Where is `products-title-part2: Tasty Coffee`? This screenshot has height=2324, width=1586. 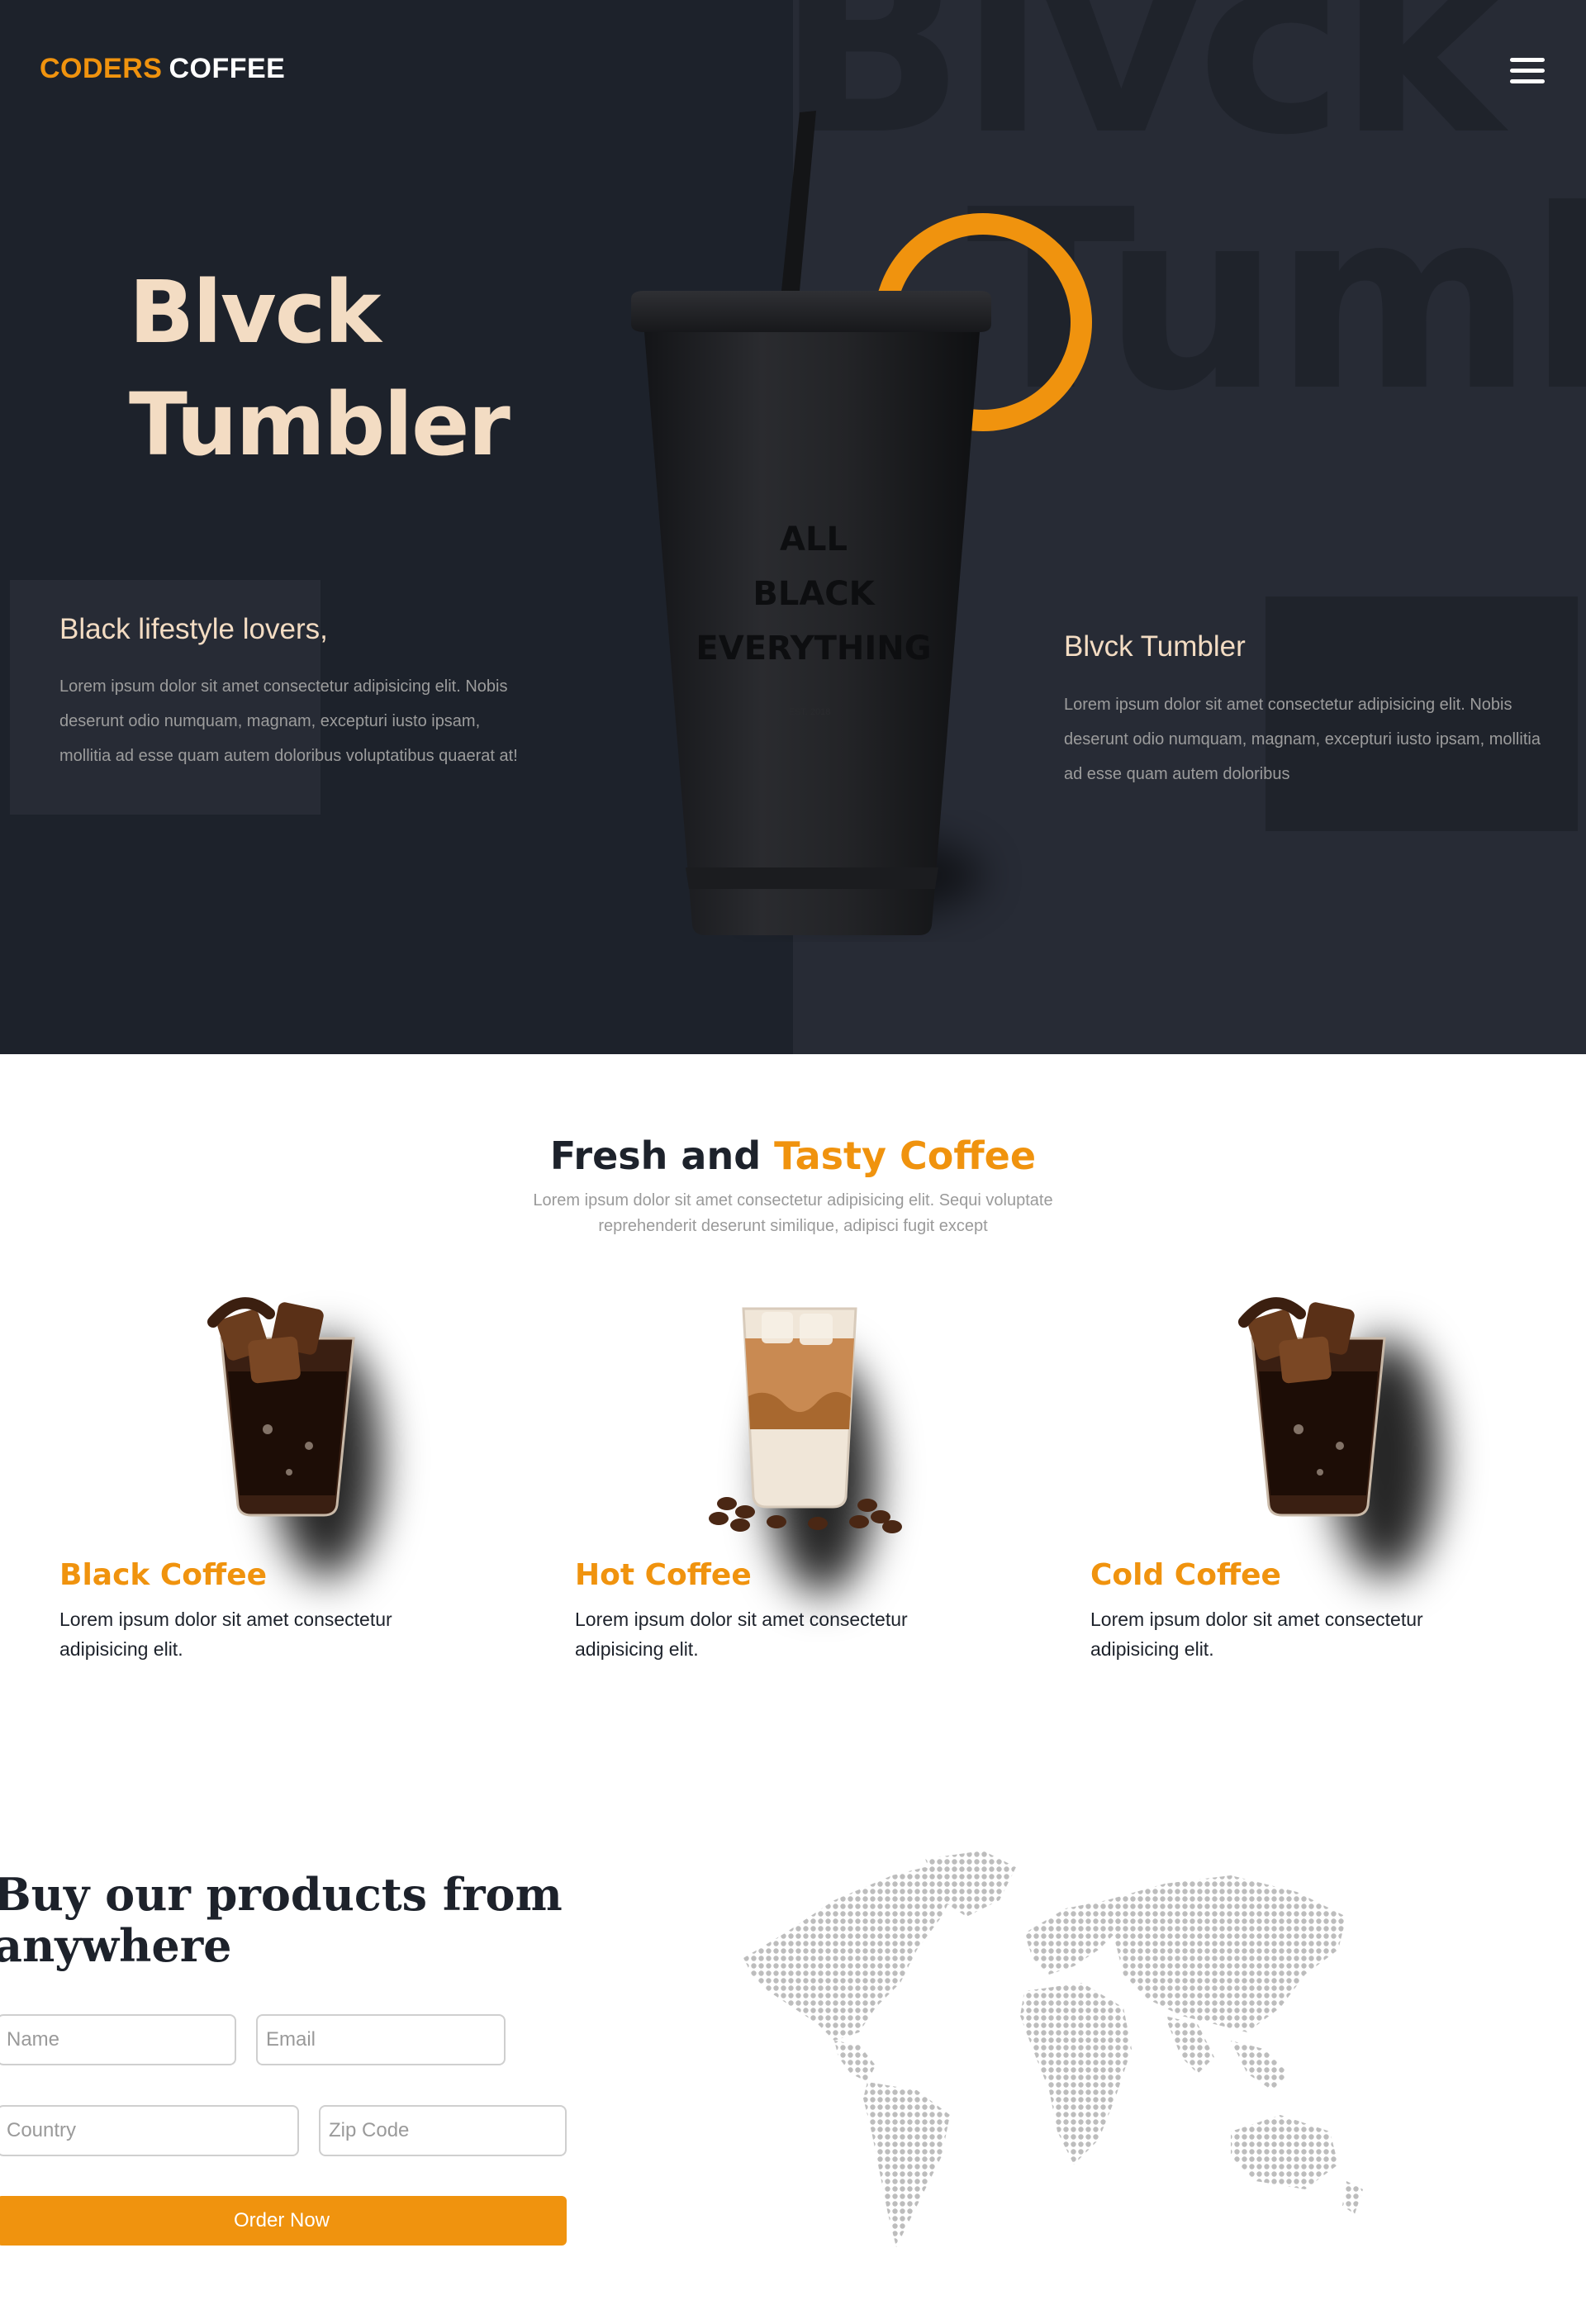
products-title-part2: Tasty Coffee is located at coordinates (905, 1155).